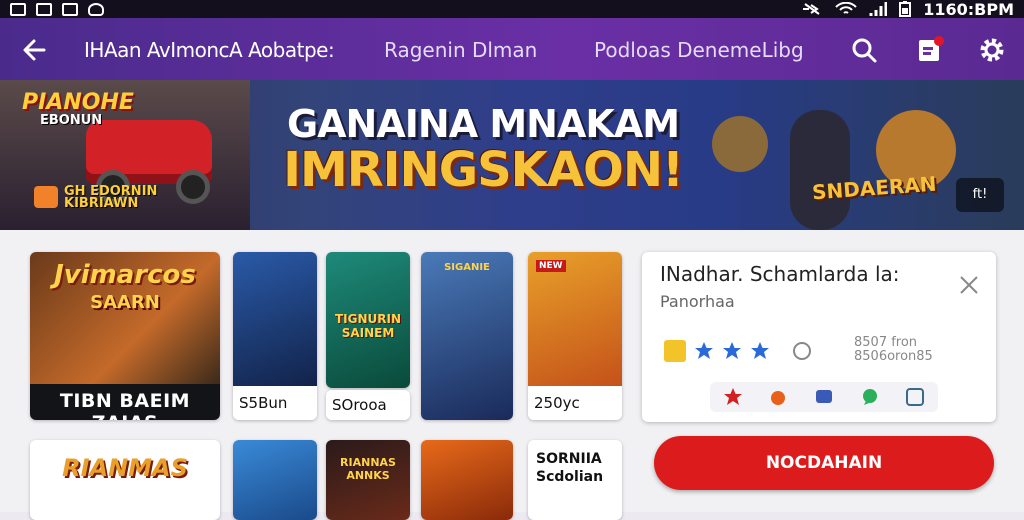  What do you see at coordinates (57, 9) in the screenshot?
I see `status-notifications` at bounding box center [57, 9].